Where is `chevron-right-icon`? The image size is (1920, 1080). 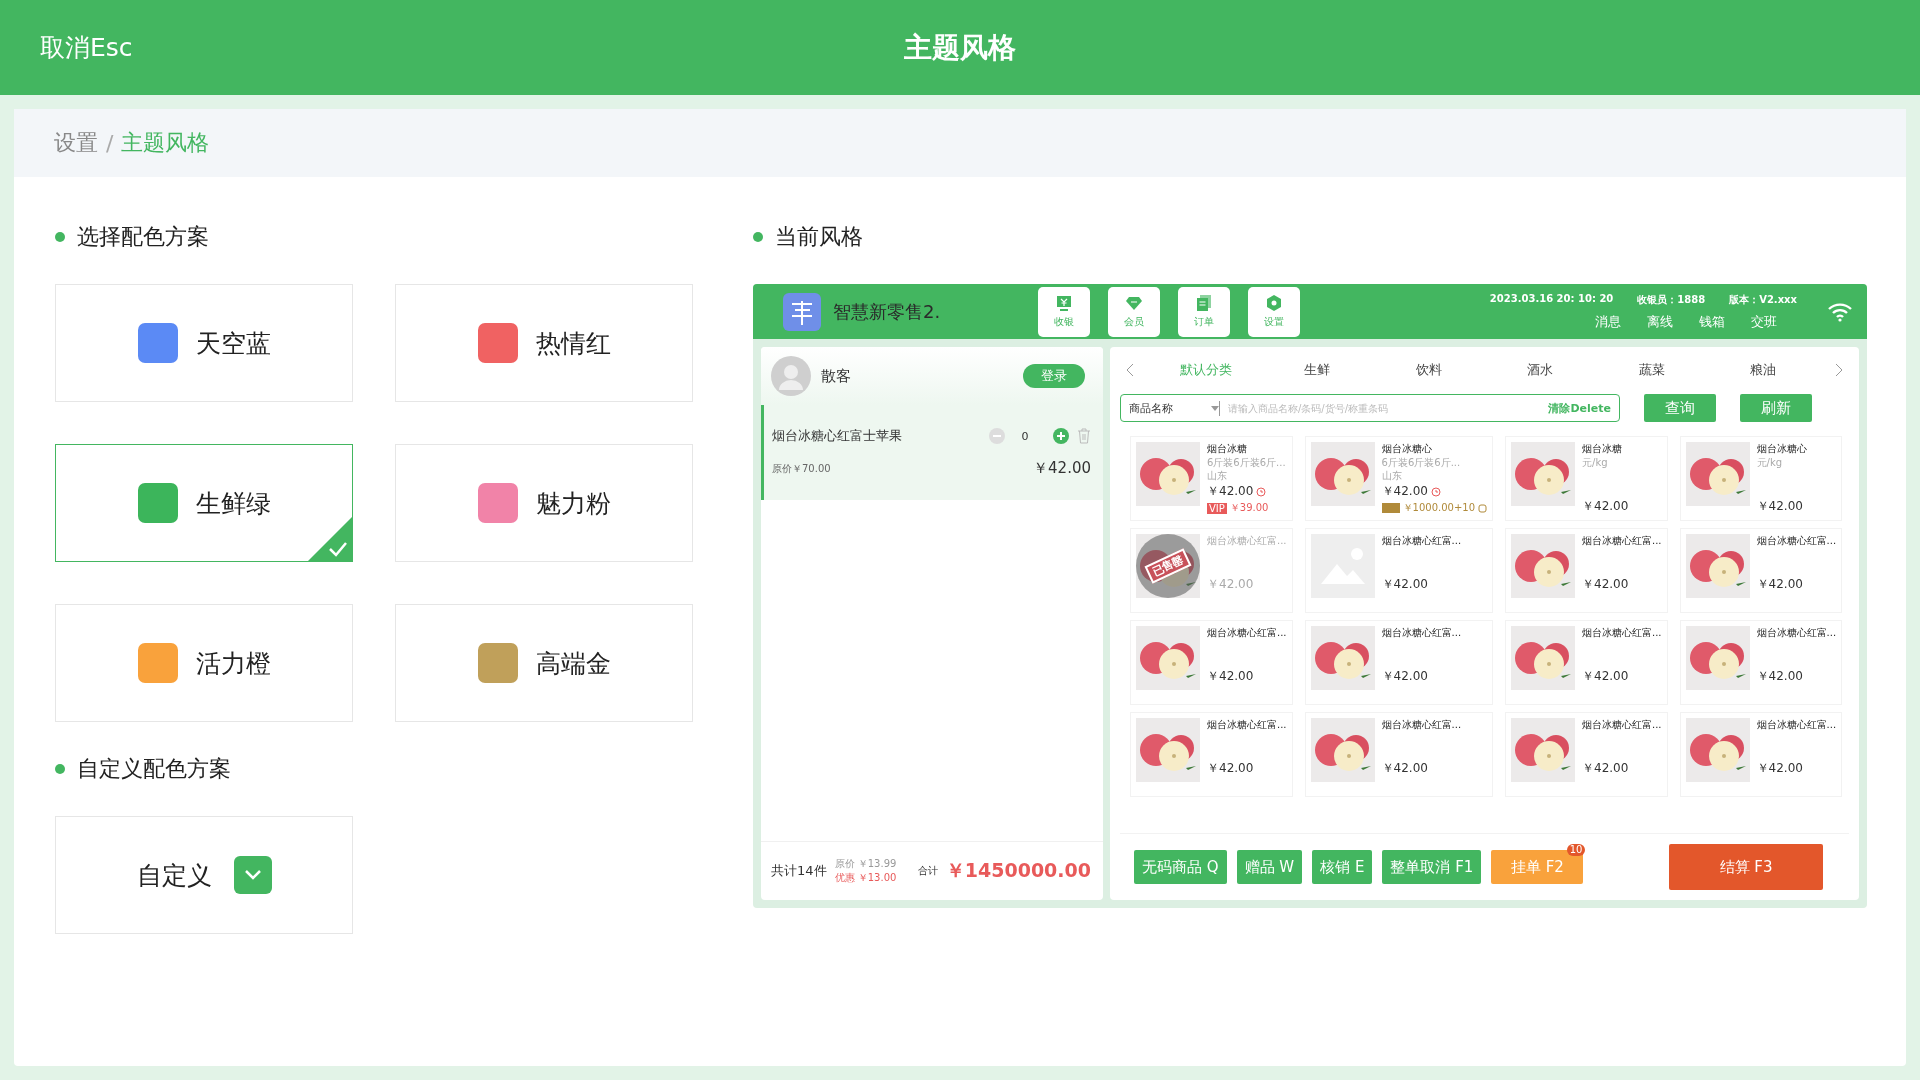 chevron-right-icon is located at coordinates (1838, 369).